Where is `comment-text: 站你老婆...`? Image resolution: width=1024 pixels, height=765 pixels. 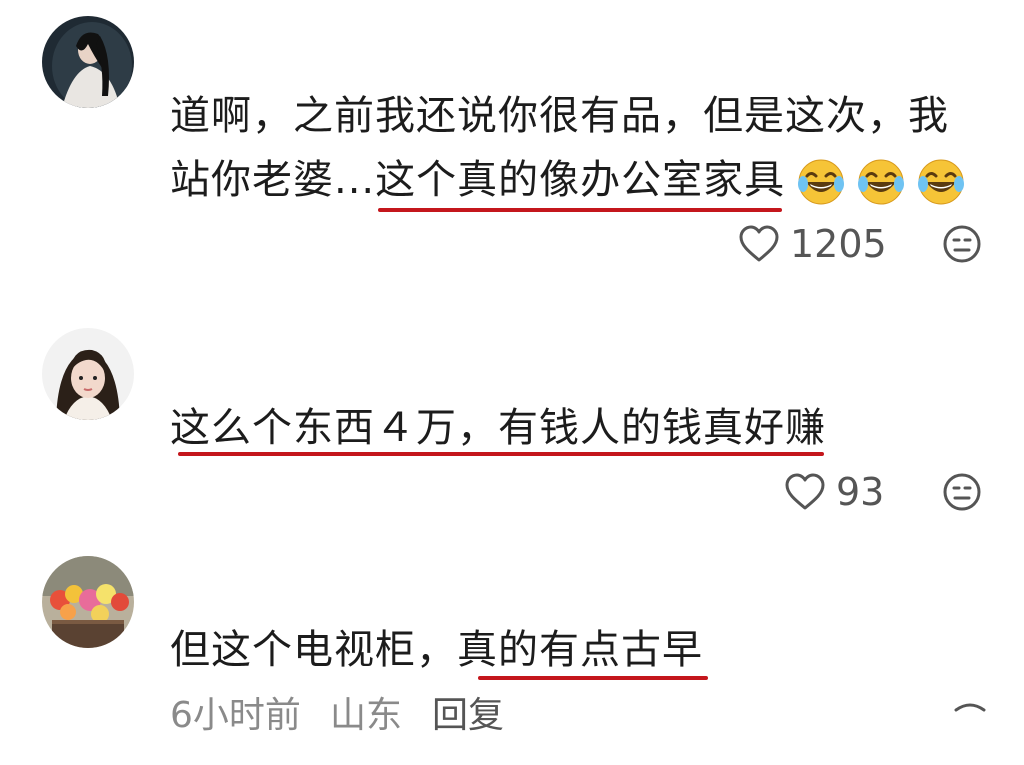 comment-text: 站你老婆... is located at coordinates (273, 180).